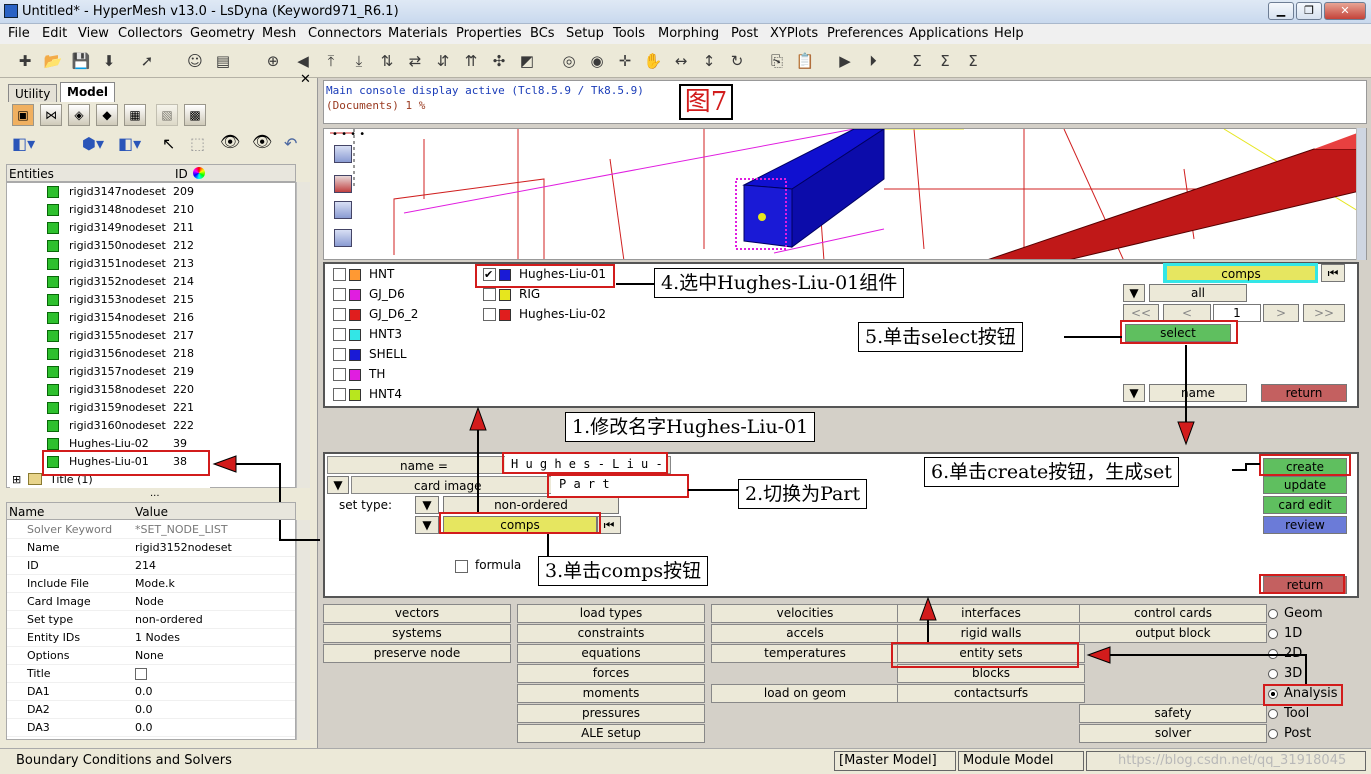 The width and height of the screenshot is (1371, 774). What do you see at coordinates (1051, 472) in the screenshot?
I see `annotation-step-6: 6.单击create按钮，生成set` at bounding box center [1051, 472].